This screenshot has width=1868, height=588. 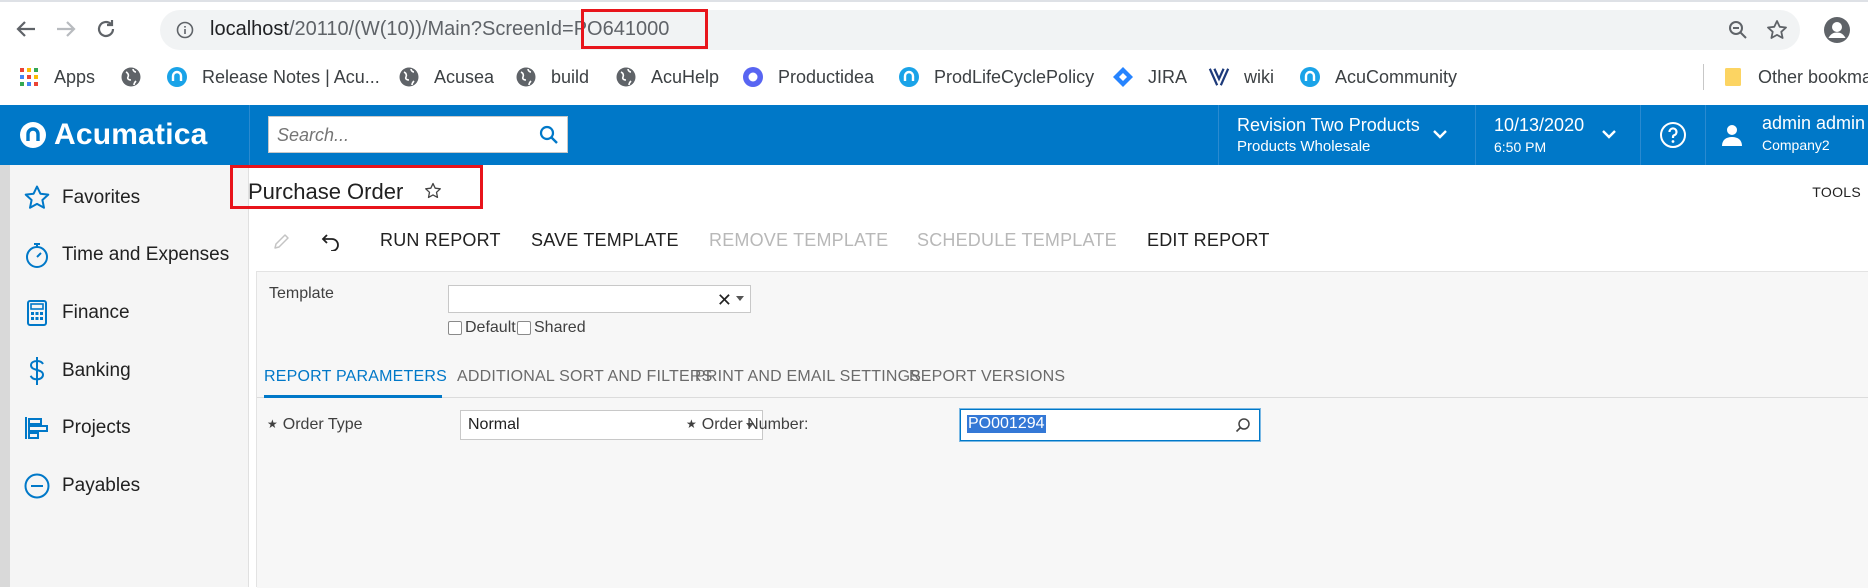 What do you see at coordinates (1733, 77) in the screenshot?
I see `folder-icon` at bounding box center [1733, 77].